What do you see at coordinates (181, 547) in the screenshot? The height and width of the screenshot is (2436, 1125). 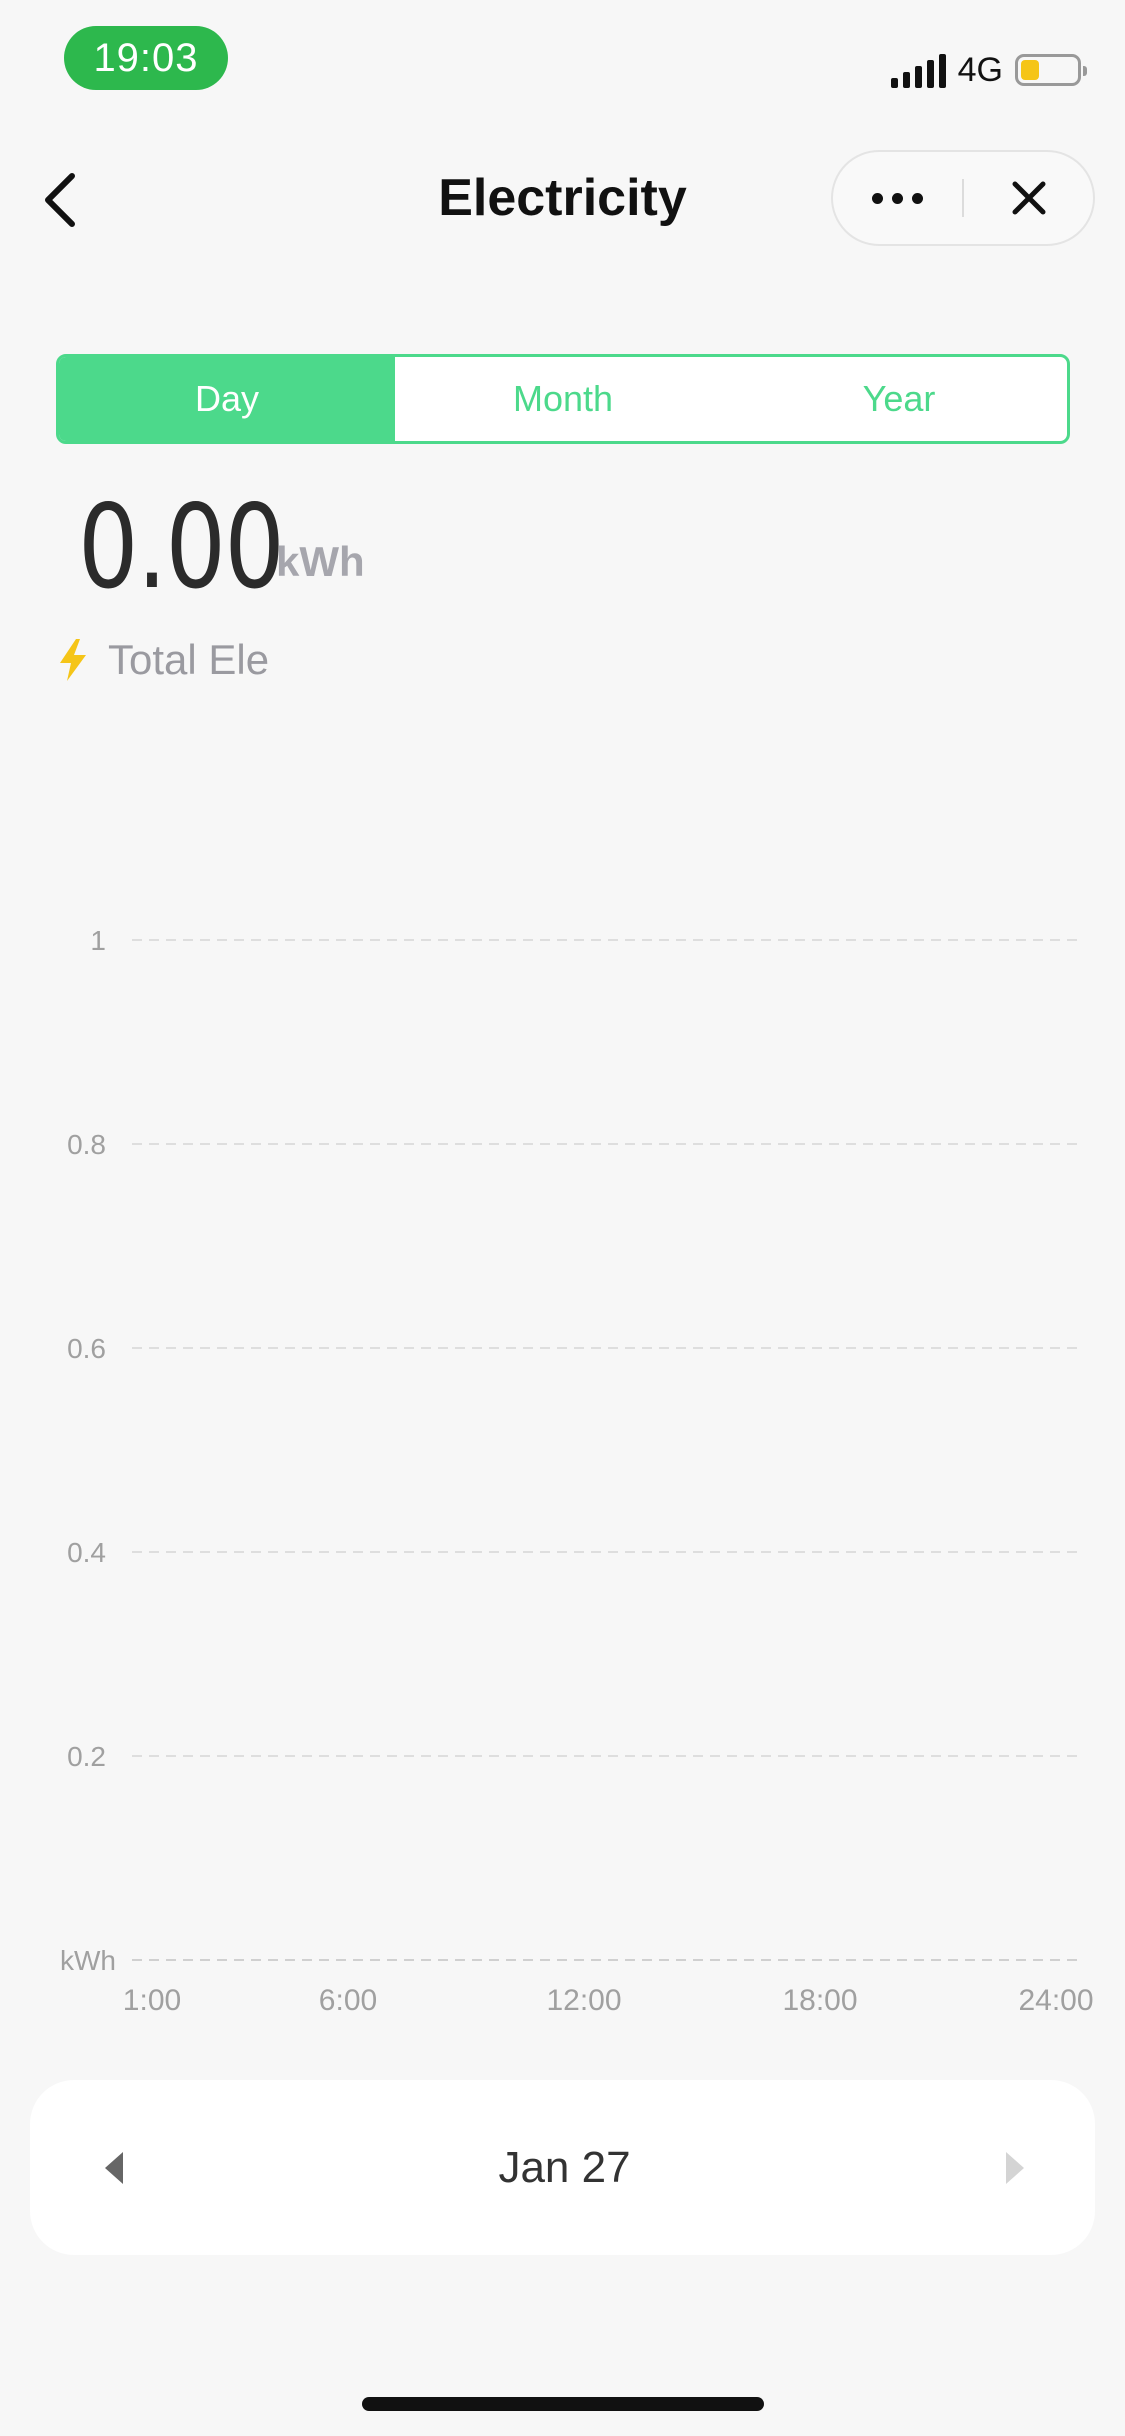 I see `total-value: 0.00` at bounding box center [181, 547].